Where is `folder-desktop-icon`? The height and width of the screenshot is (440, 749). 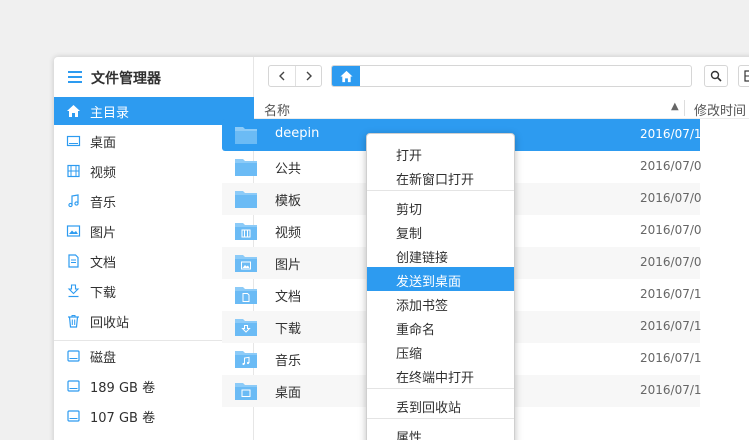 folder-desktop-icon is located at coordinates (246, 391).